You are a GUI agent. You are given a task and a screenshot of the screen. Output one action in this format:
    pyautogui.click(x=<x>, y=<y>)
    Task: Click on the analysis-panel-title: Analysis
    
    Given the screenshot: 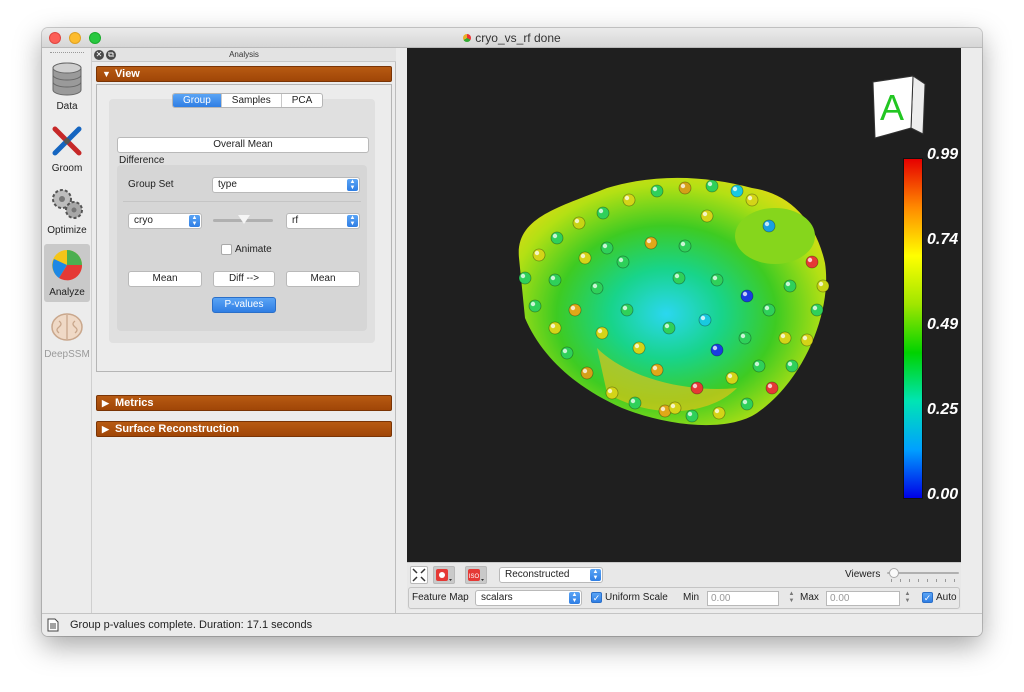 What is the action you would take?
    pyautogui.click(x=244, y=54)
    